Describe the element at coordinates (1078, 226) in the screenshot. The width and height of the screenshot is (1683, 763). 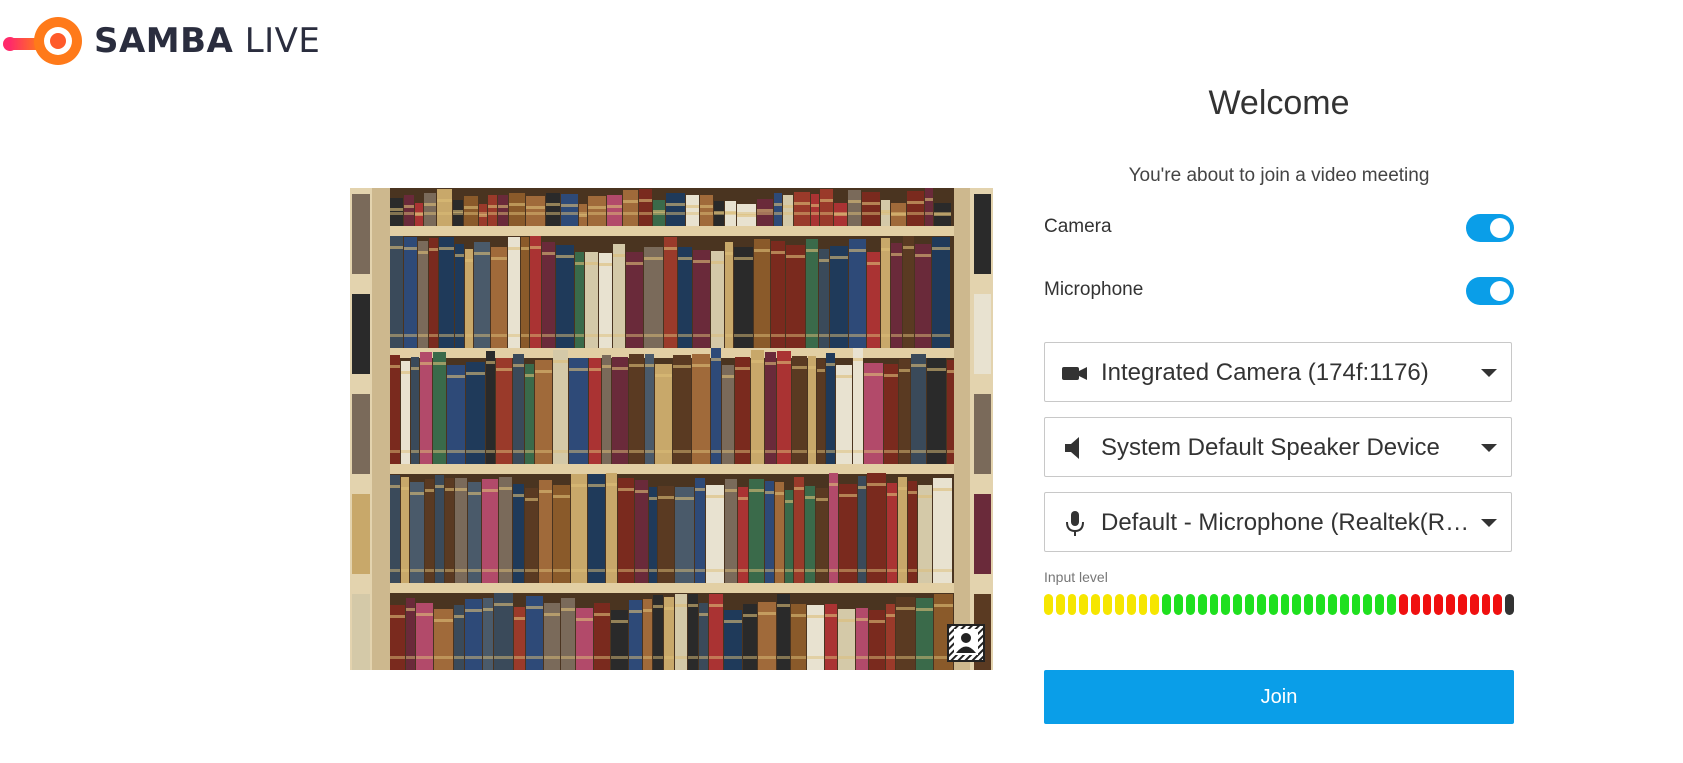
I see `camera-toggle-label: Camera` at that location.